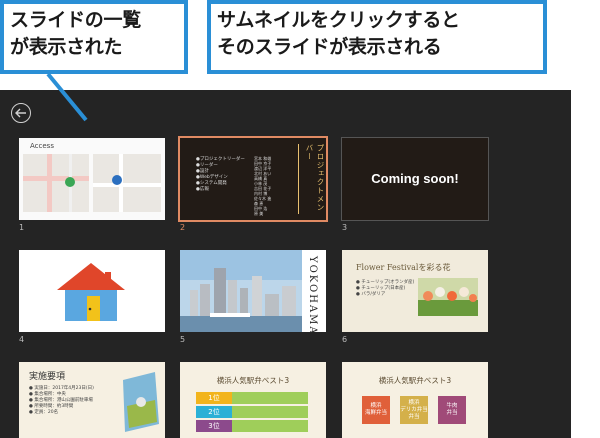 Image resolution: width=600 pixels, height=438 pixels. What do you see at coordinates (183, 227) in the screenshot?
I see `slide-number-2: 2` at bounding box center [183, 227].